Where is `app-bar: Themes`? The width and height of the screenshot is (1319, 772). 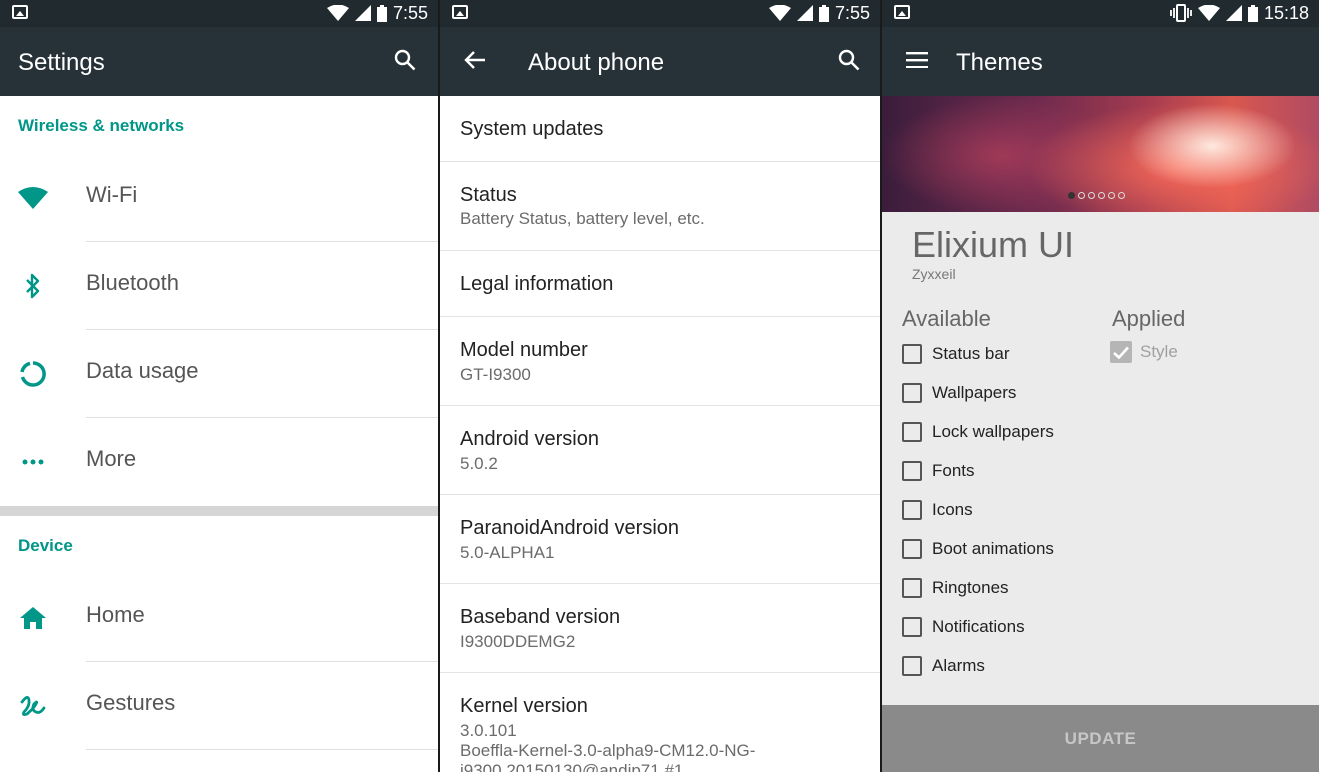
app-bar: Themes is located at coordinates (1100, 61).